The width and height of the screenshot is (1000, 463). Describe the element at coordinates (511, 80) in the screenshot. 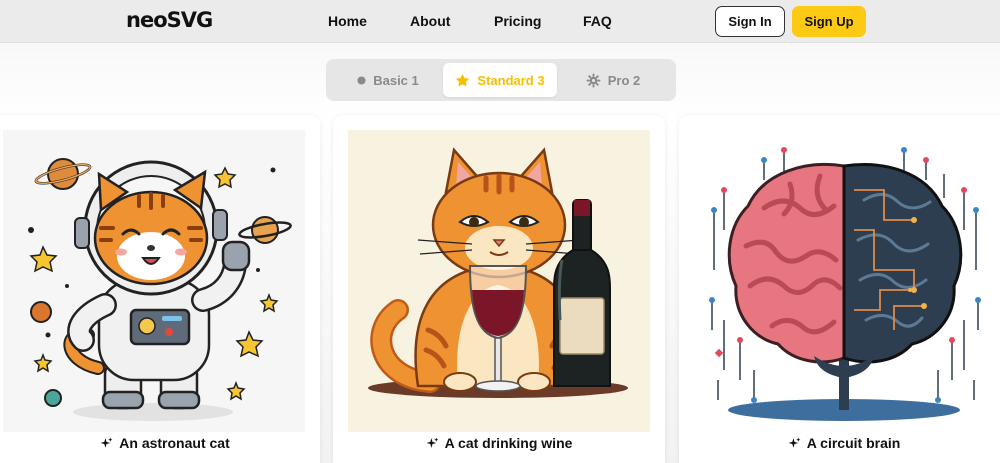

I see `tab-standard-label: Standard 3` at that location.